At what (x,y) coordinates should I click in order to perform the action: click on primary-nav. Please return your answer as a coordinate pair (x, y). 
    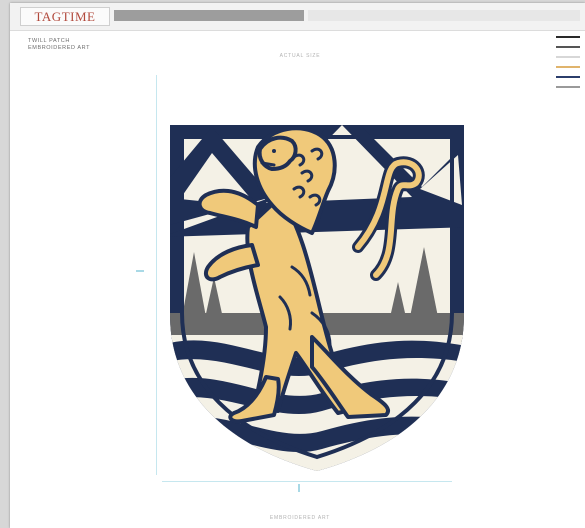
    Looking at the image, I should click on (209, 15).